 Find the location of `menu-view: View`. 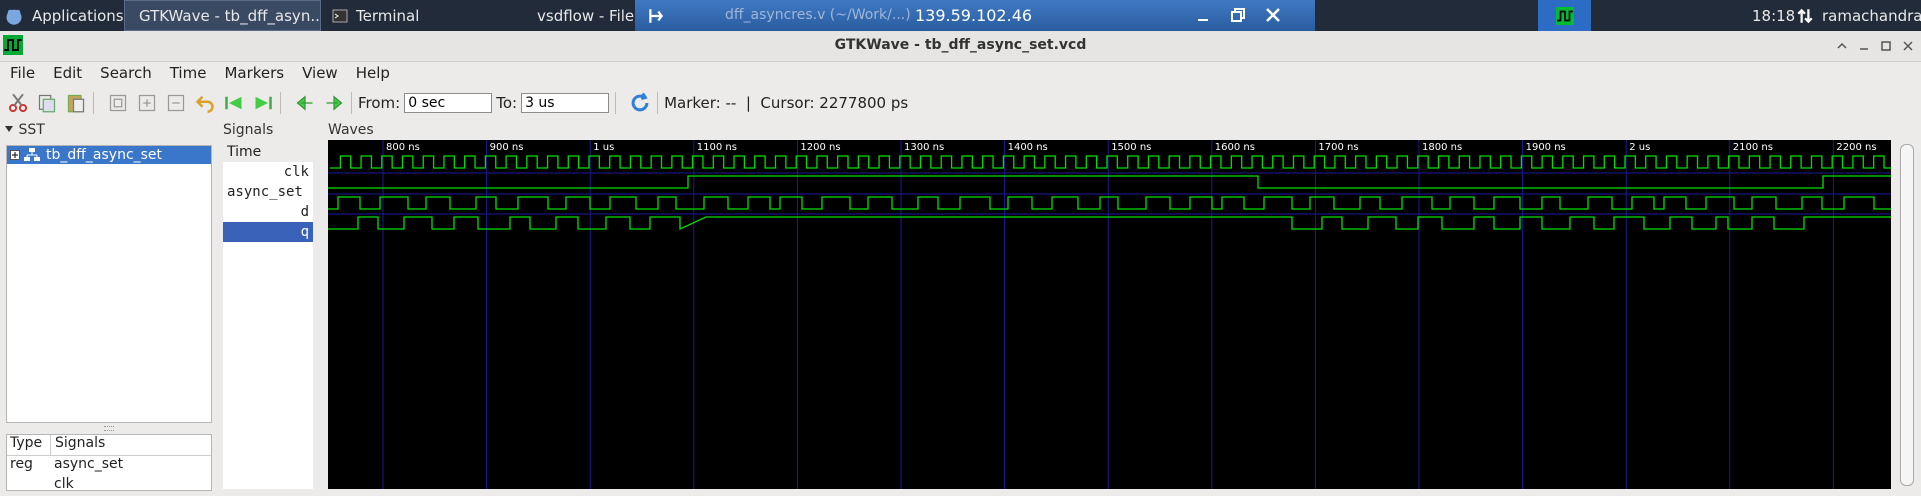

menu-view: View is located at coordinates (320, 73).